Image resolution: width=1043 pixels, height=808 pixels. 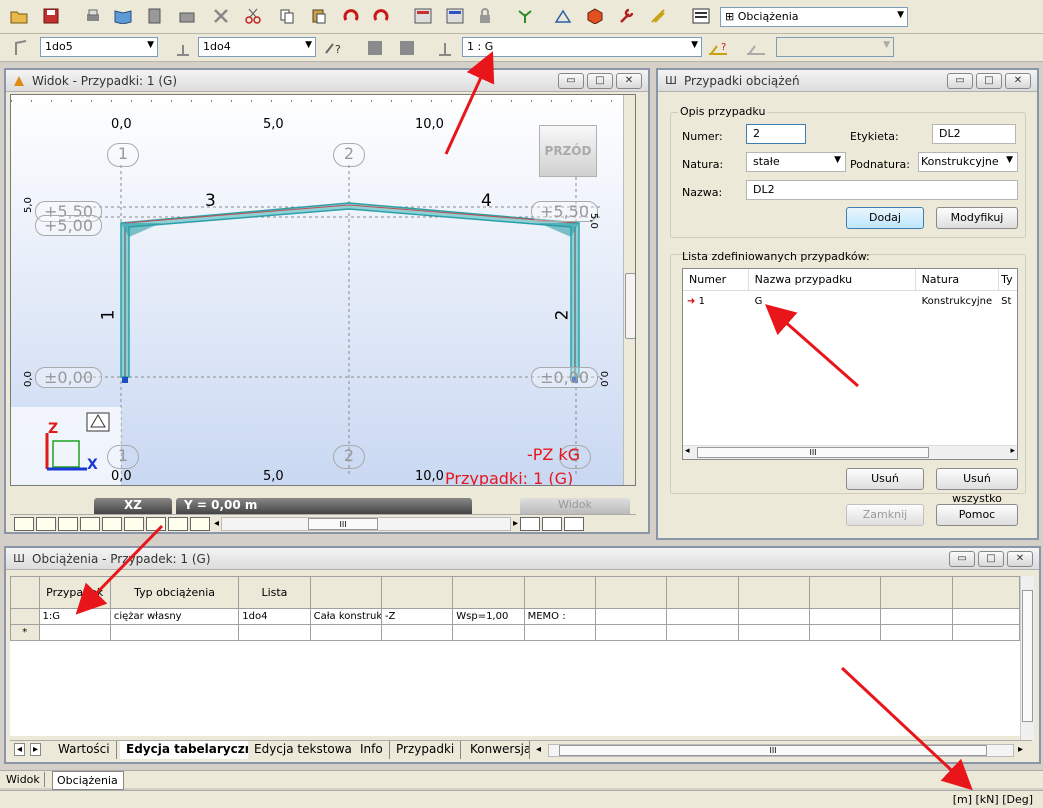 What do you see at coordinates (559, 616) in the screenshot?
I see `table-cell: MEMO :` at bounding box center [559, 616].